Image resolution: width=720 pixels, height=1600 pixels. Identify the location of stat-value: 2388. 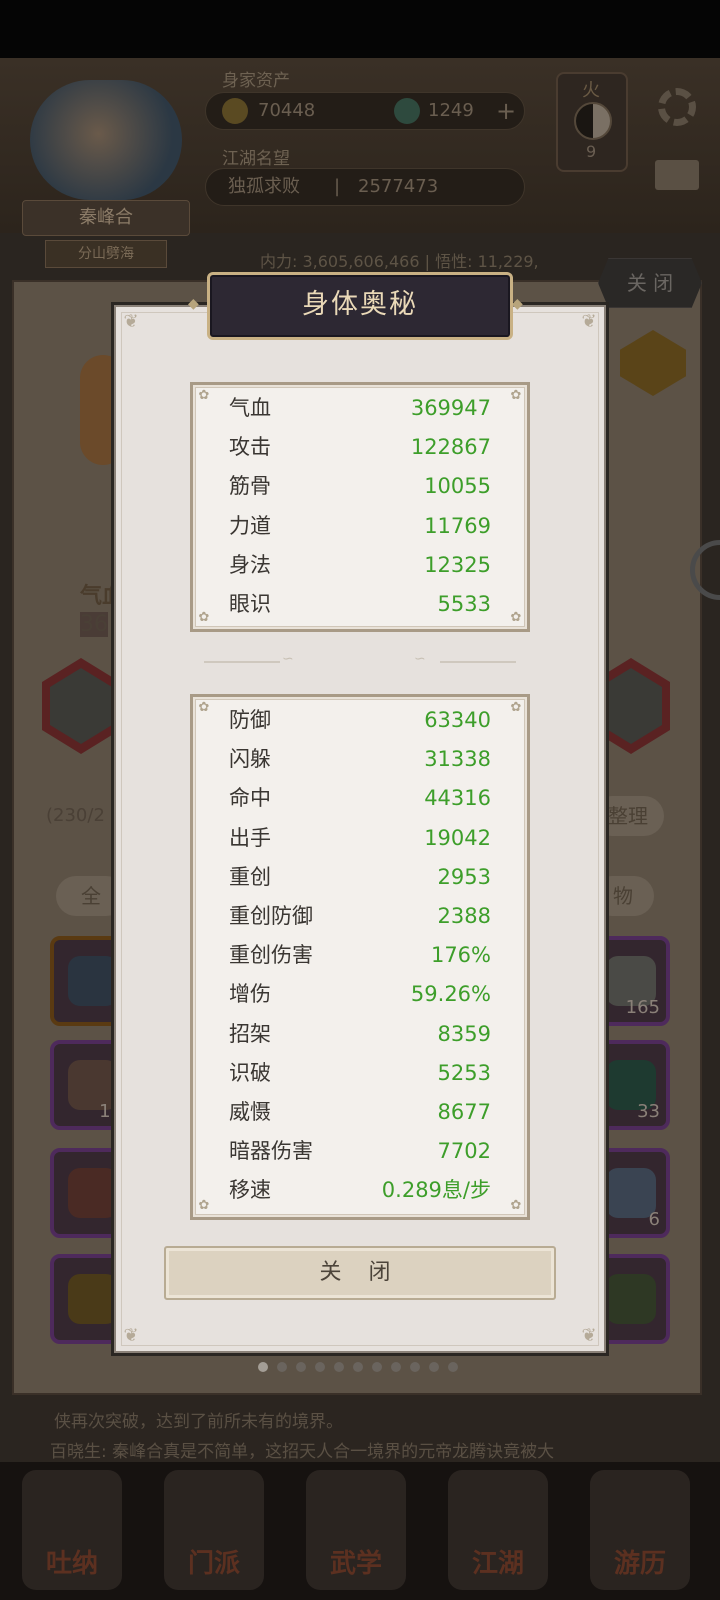
(464, 915).